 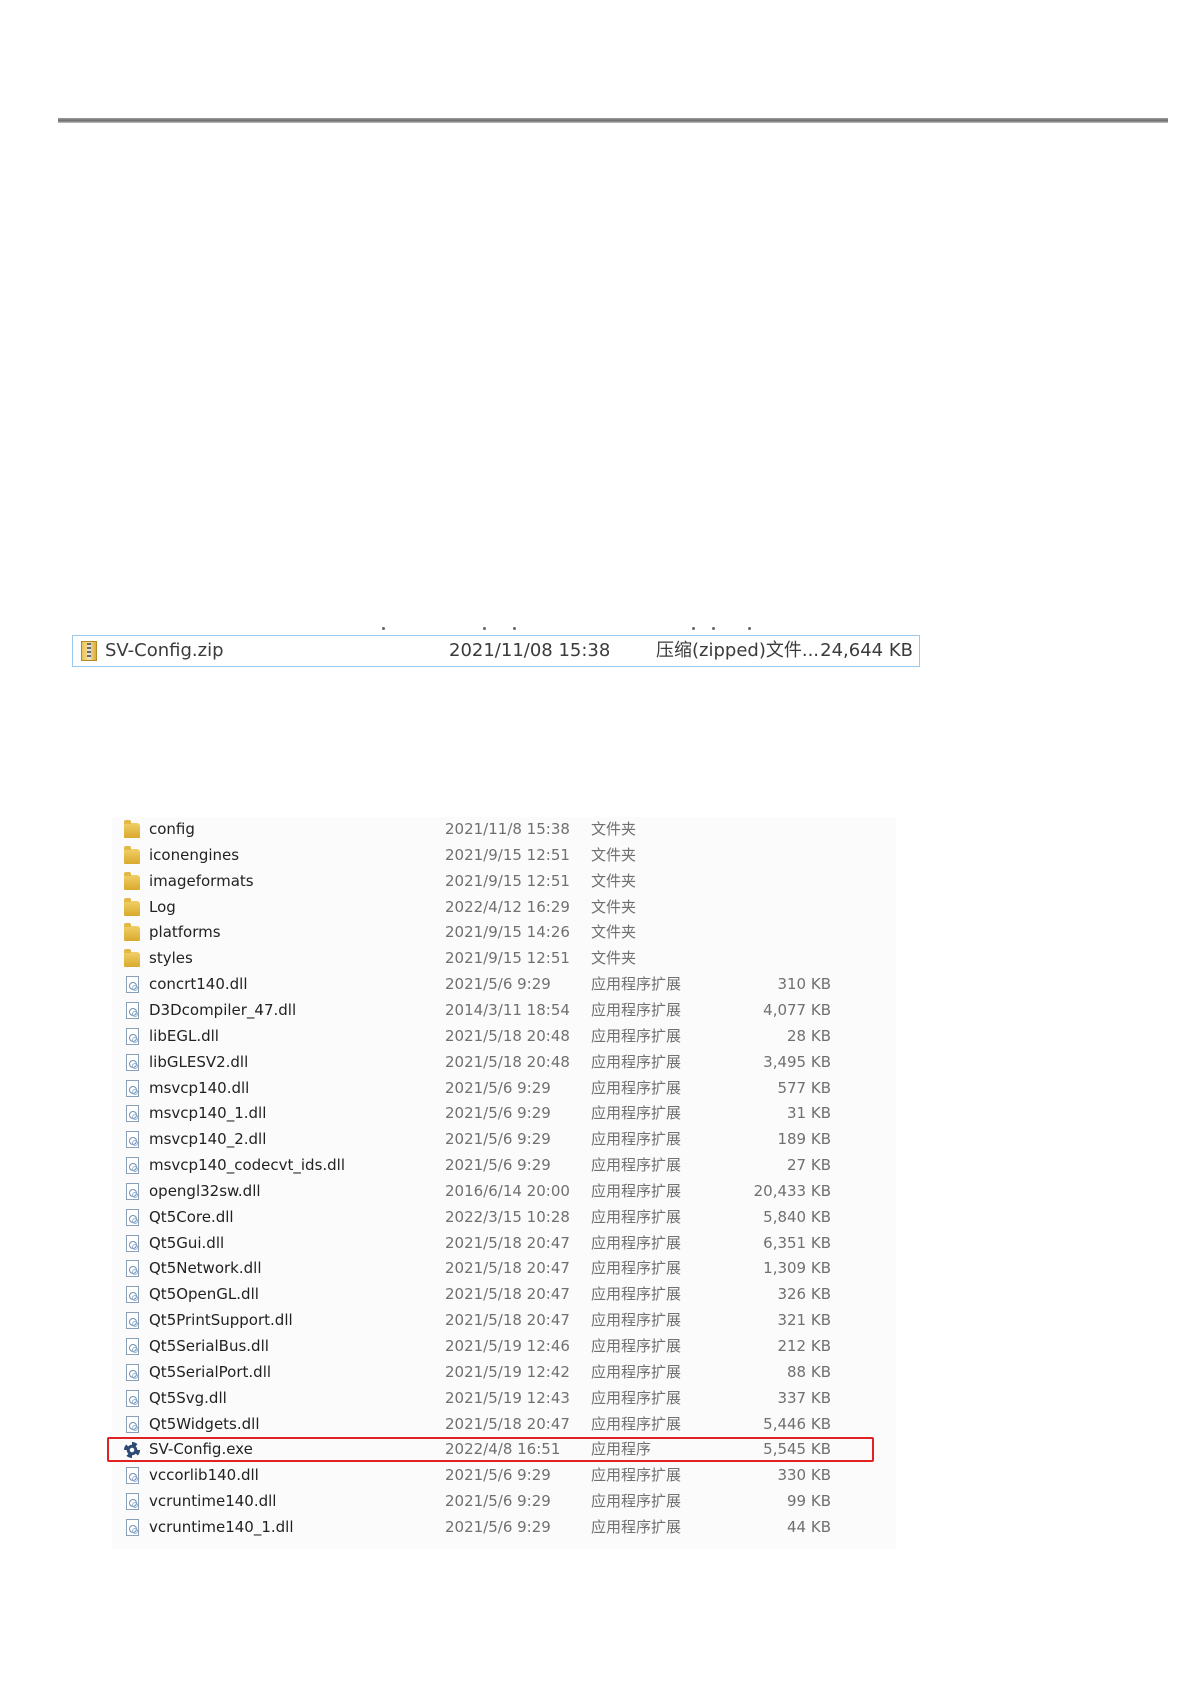 What do you see at coordinates (188, 1397) in the screenshot?
I see `file-name: Qt5Svg.dll` at bounding box center [188, 1397].